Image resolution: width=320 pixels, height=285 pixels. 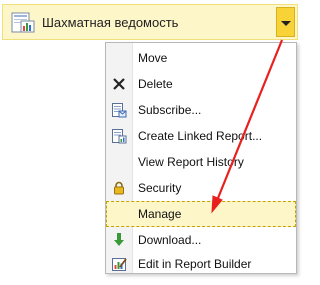 I want to click on menu-item-edit-in-report-builder: Edit in Report Builder, so click(x=201, y=264).